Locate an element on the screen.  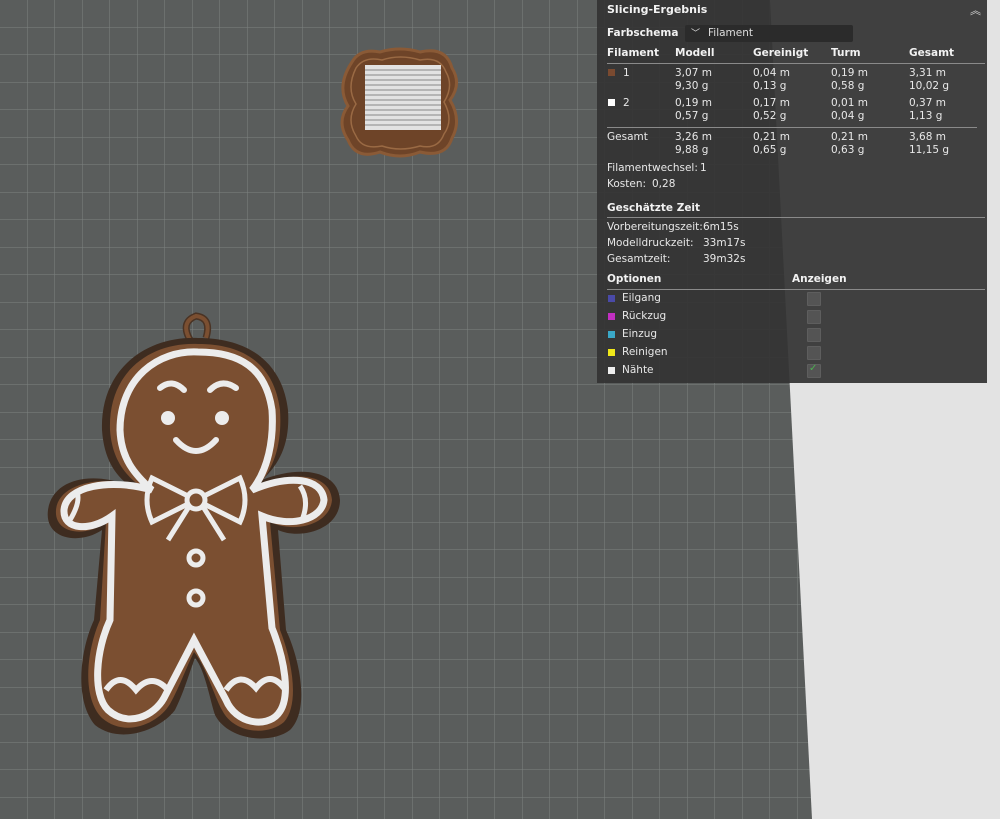
option-label: Einzug is located at coordinates (640, 334).